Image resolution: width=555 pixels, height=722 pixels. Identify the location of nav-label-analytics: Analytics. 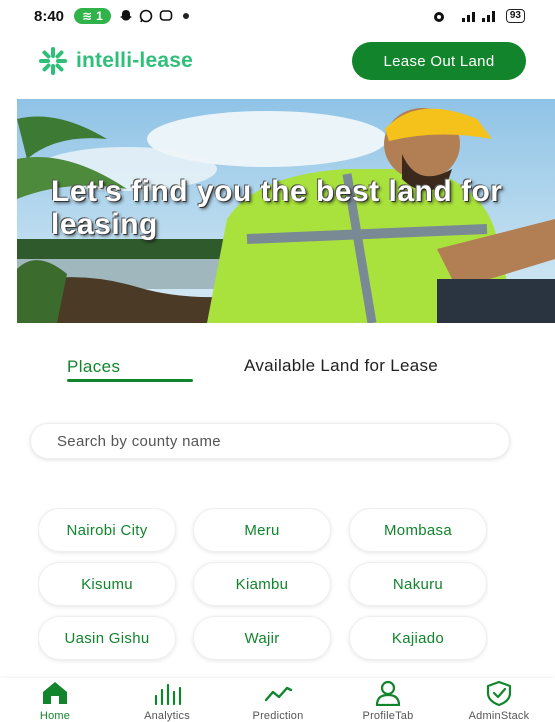
(167, 716).